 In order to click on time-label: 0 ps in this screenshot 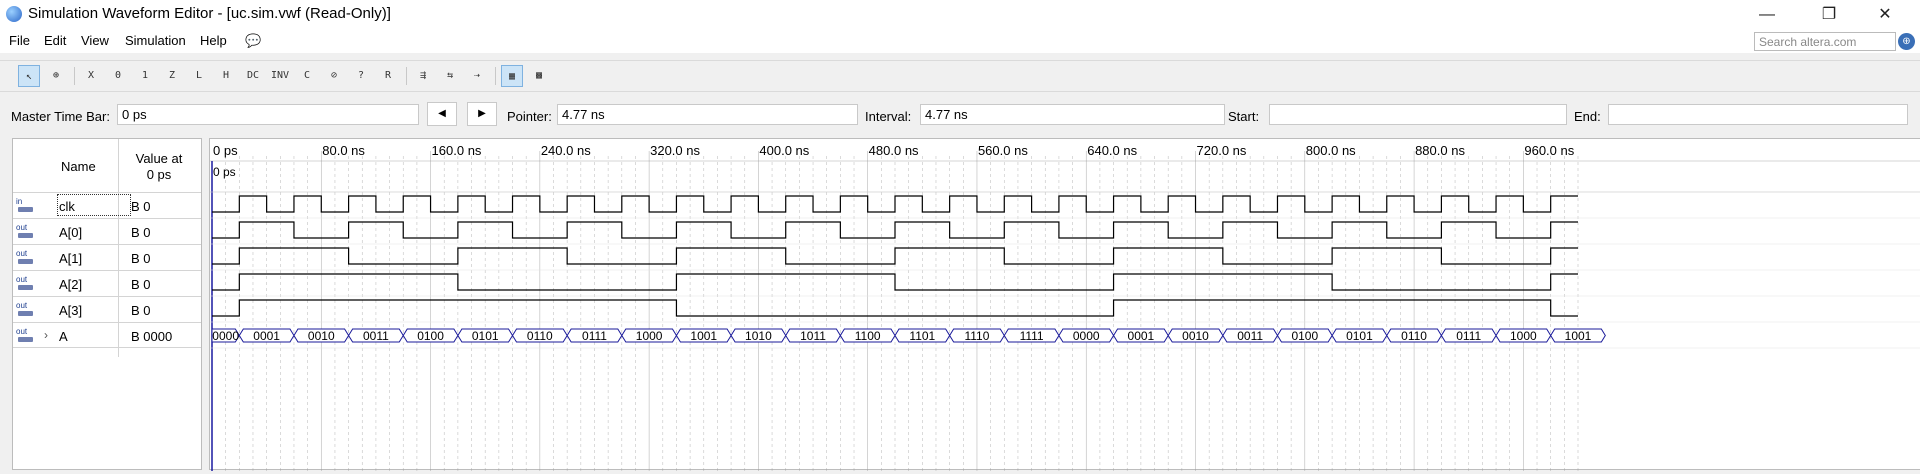, I will do `click(225, 150)`.